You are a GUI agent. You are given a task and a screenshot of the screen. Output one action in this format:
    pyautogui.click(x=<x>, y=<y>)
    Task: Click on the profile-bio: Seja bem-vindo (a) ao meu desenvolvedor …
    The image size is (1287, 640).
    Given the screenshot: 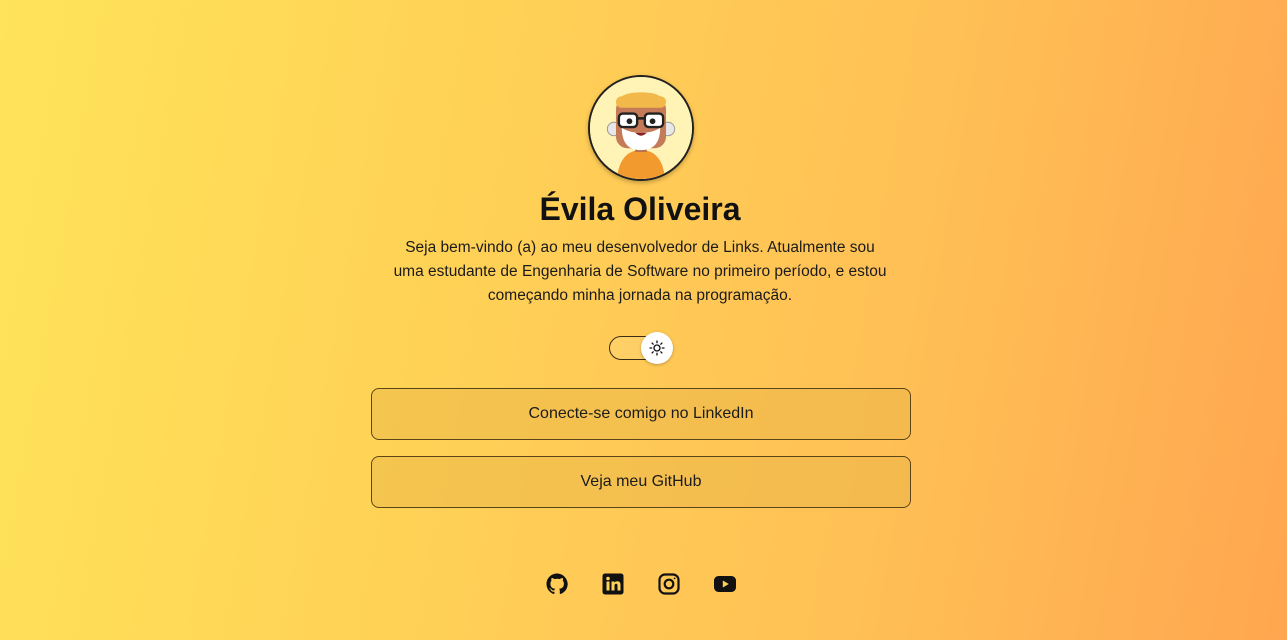 What is the action you would take?
    pyautogui.click(x=640, y=271)
    